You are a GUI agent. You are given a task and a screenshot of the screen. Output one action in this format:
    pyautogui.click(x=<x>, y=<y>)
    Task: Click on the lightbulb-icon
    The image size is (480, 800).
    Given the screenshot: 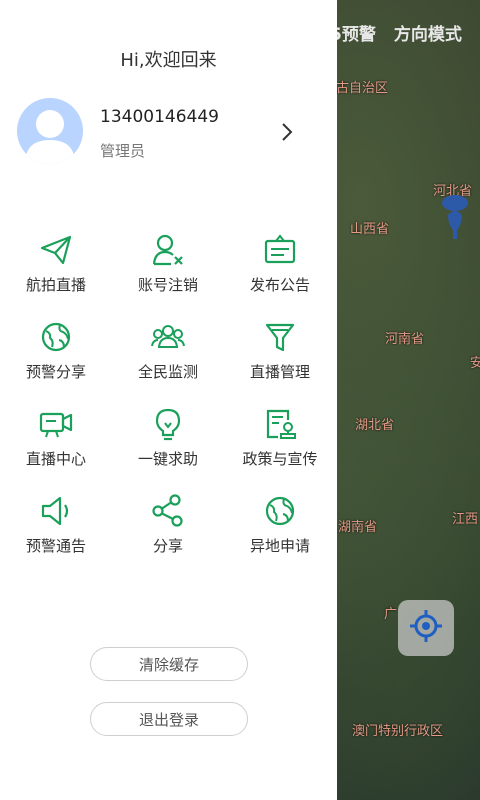 What is the action you would take?
    pyautogui.click(x=168, y=424)
    